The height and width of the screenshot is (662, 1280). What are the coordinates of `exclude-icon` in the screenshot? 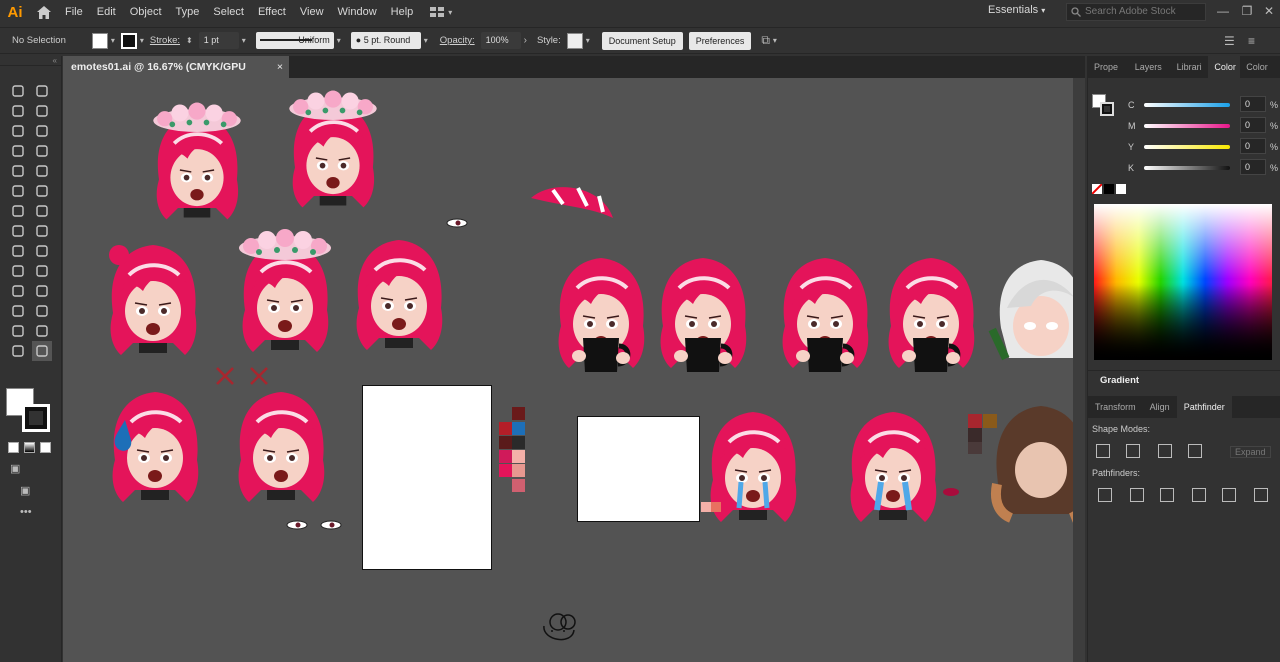 It's located at (1195, 451).